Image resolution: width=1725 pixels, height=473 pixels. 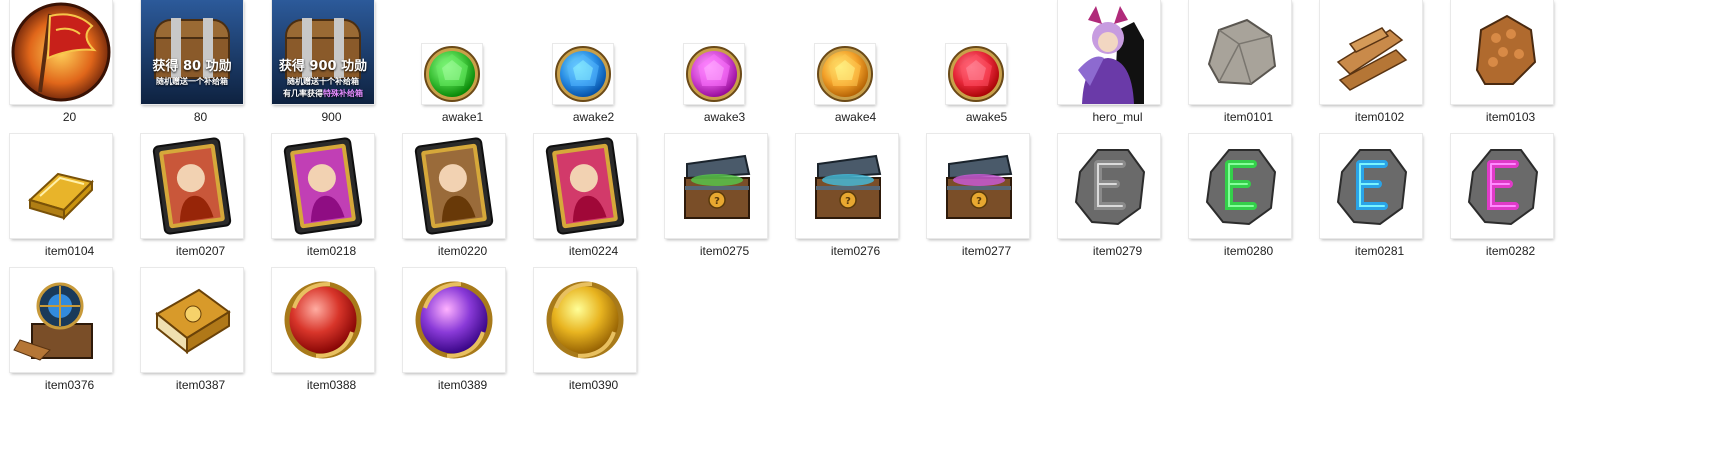 I want to click on file-item: item0218, so click(x=331, y=201).